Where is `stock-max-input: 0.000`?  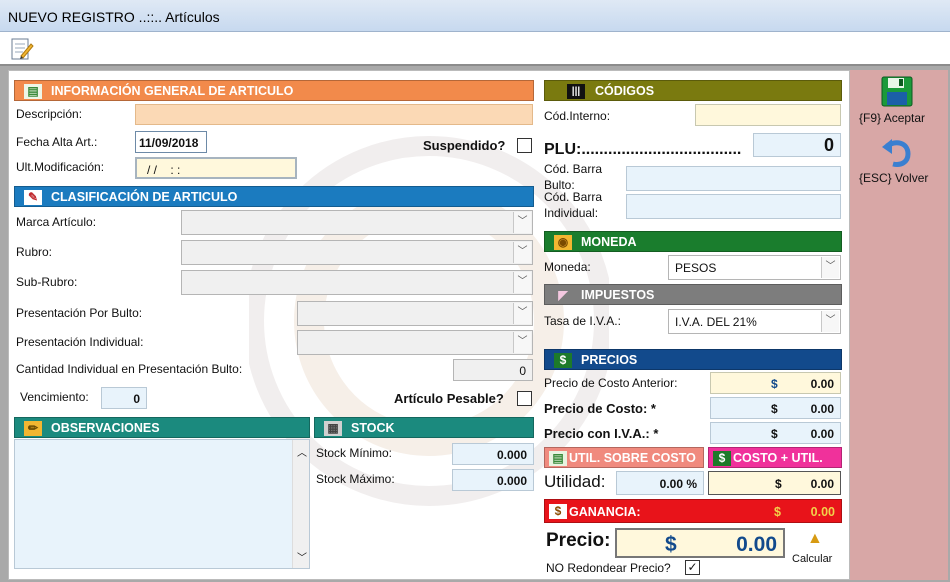
stock-max-input: 0.000 is located at coordinates (493, 480).